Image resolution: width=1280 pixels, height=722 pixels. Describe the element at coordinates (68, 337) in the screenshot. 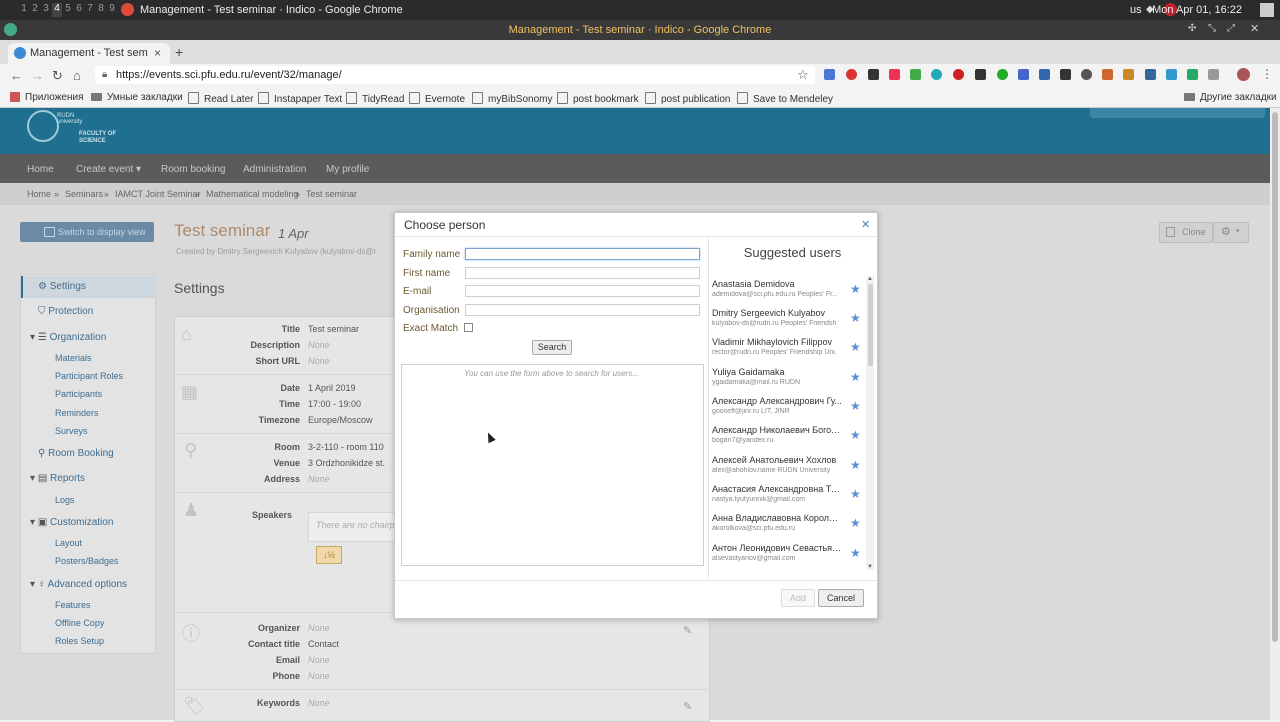

I see `sidebar-group-organization: ▾ ☰ Organization` at that location.